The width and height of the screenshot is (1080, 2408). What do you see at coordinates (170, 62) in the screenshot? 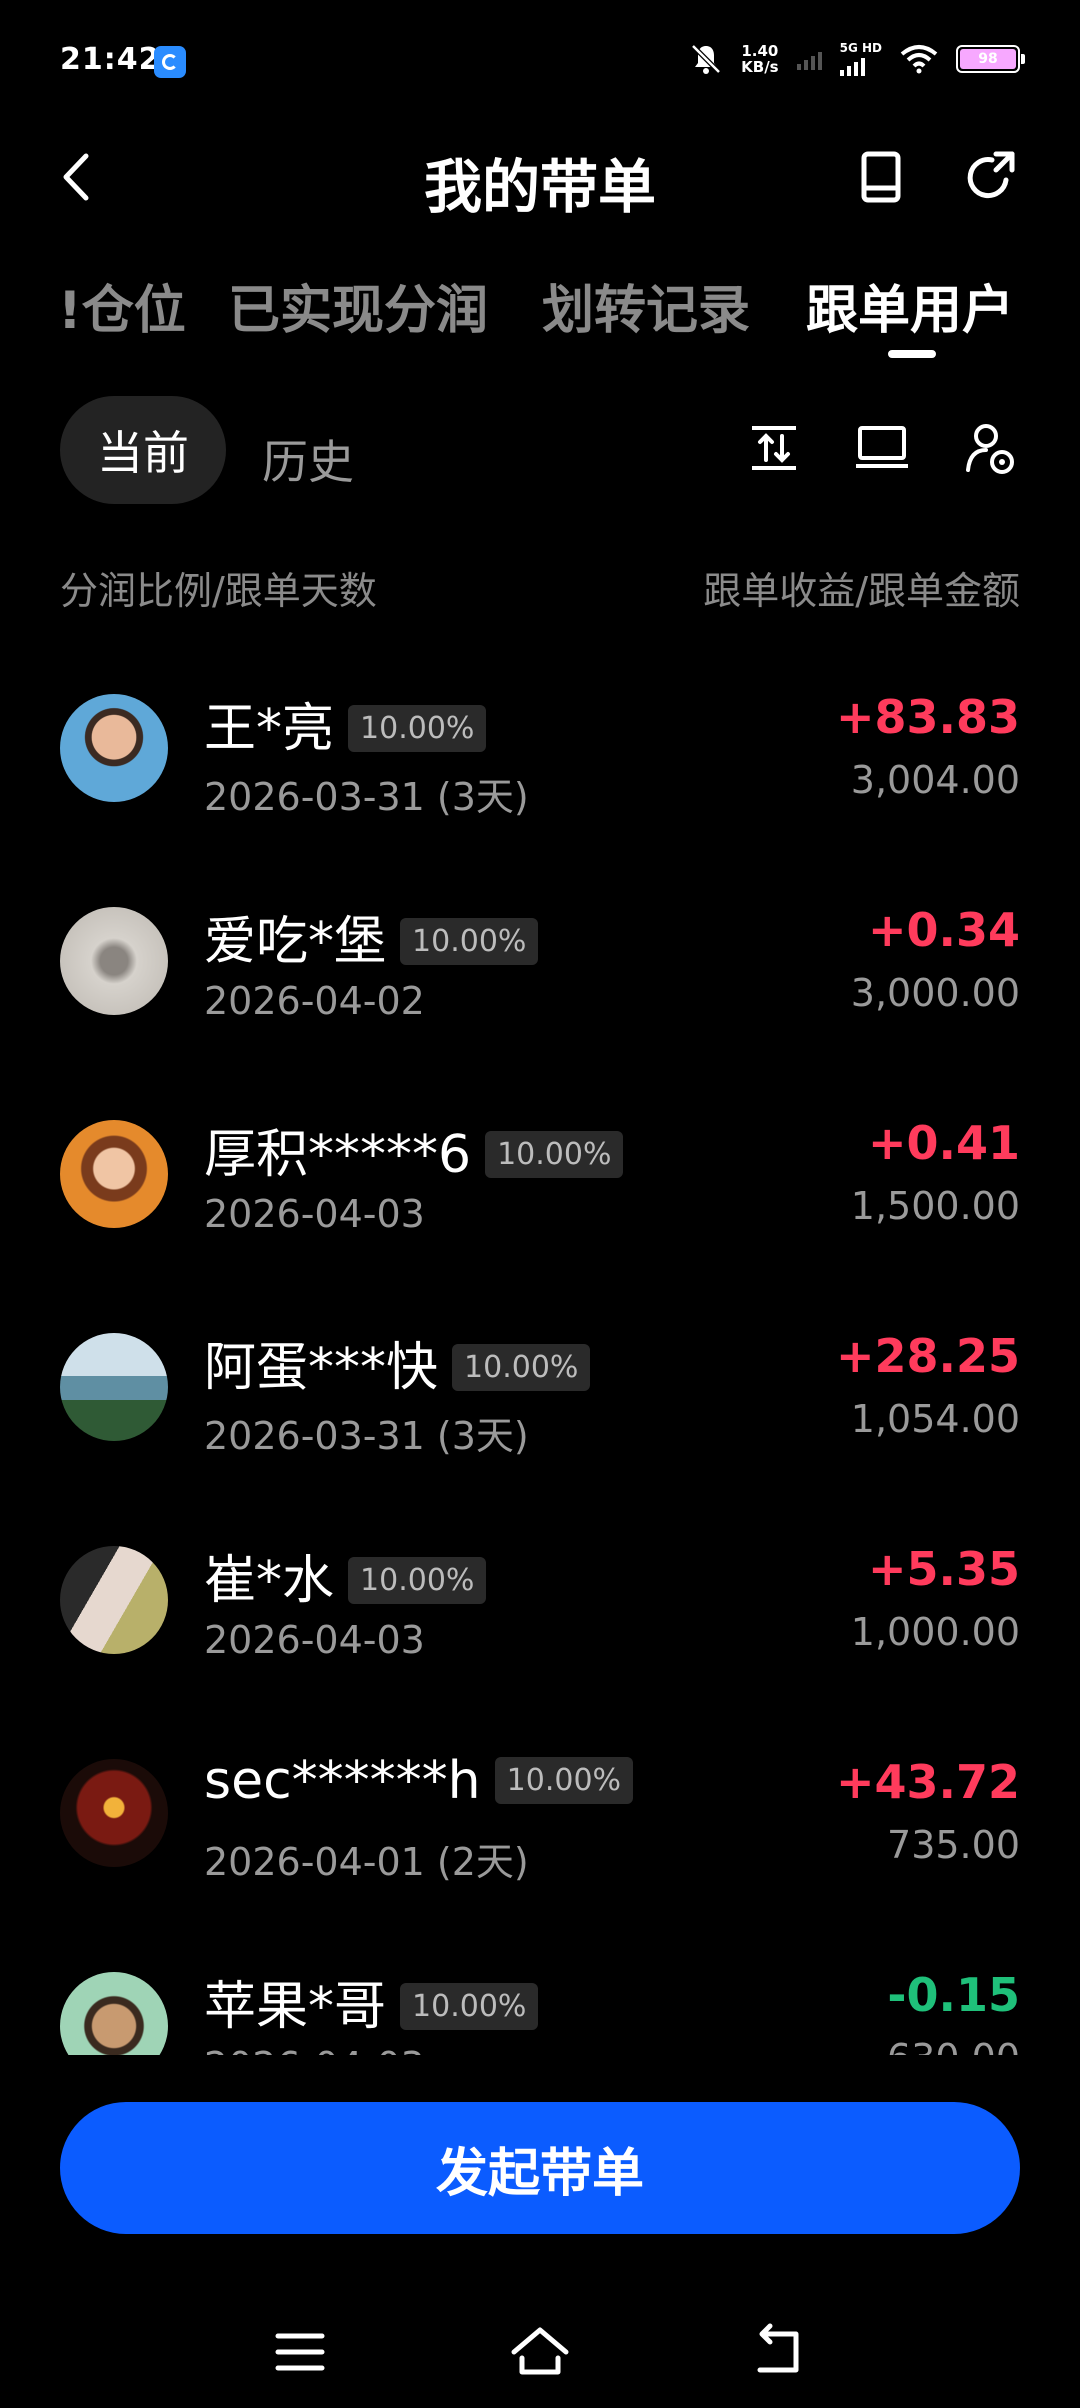
I see `app-notification-icon` at bounding box center [170, 62].